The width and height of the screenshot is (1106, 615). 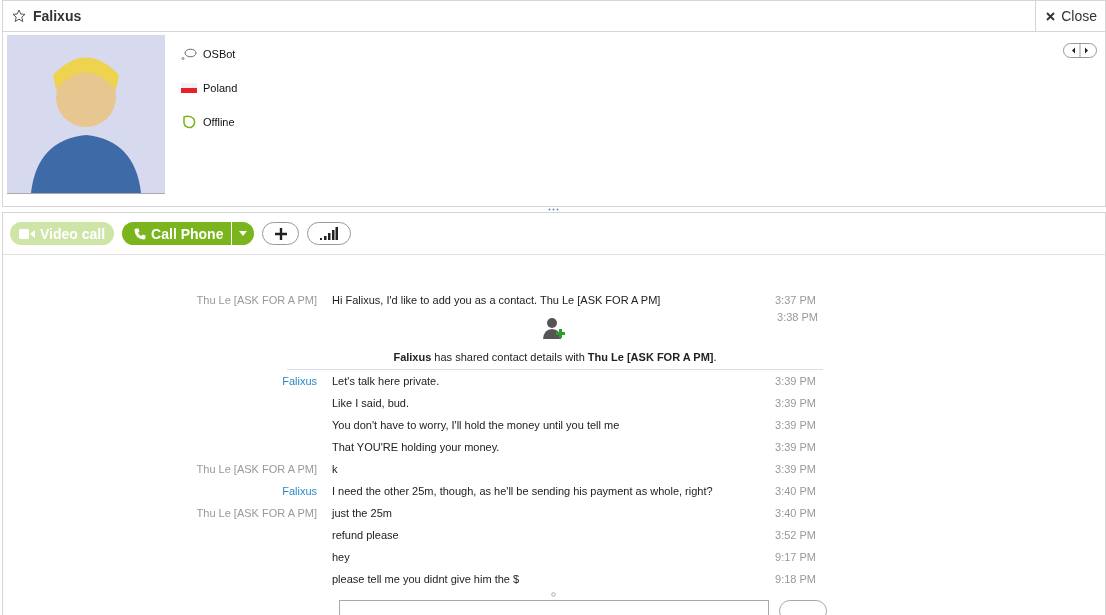 I want to click on profile-detail: OSBot, so click(x=219, y=53).